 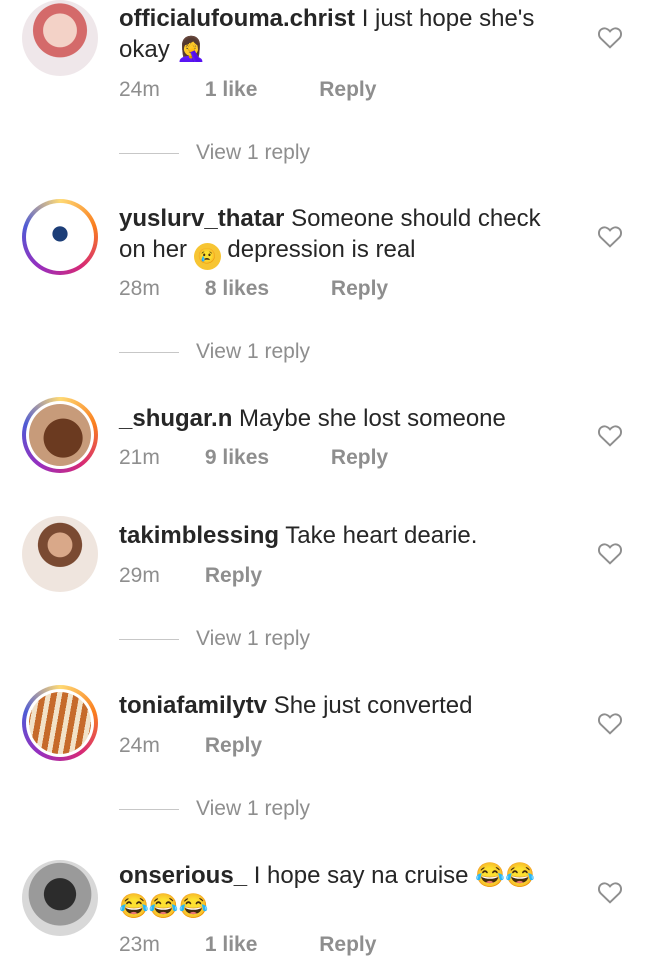 I want to click on comment-time: 28m, so click(x=139, y=288).